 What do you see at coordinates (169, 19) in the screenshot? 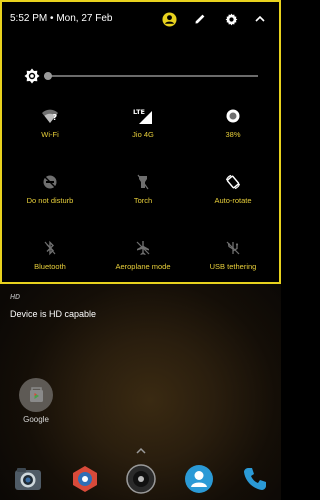
I see `account-icon` at bounding box center [169, 19].